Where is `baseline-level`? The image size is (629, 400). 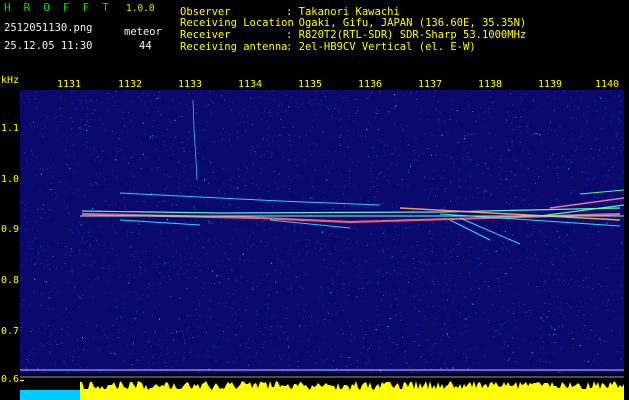 baseline-level is located at coordinates (50, 395).